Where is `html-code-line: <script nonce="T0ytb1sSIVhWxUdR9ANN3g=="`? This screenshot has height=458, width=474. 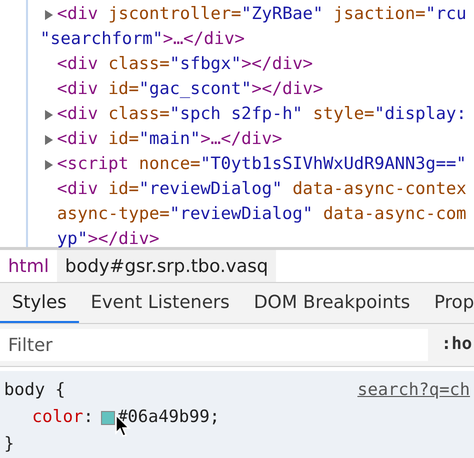 html-code-line: <script nonce="T0ytb1sSIVhWxUdR9ANN3g==" is located at coordinates (261, 164).